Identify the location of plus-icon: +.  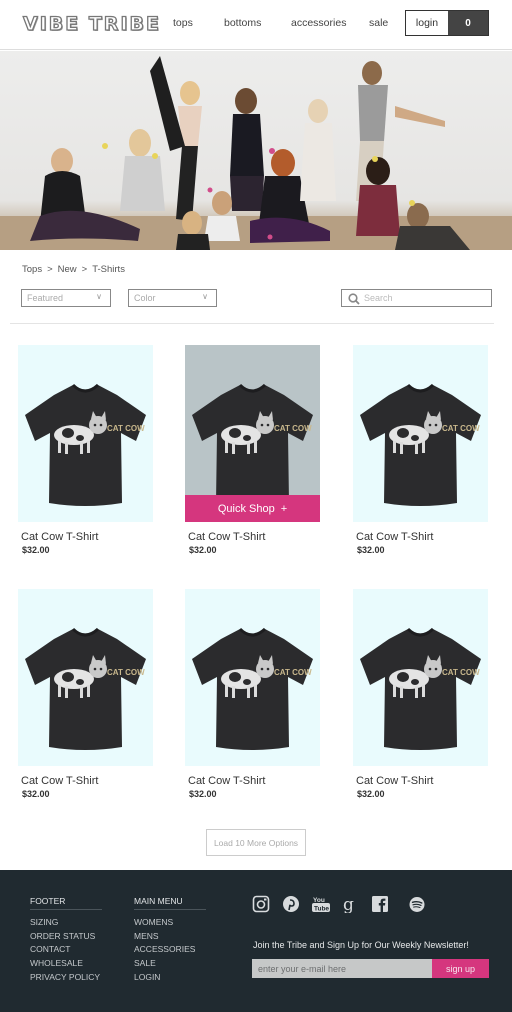
(284, 508).